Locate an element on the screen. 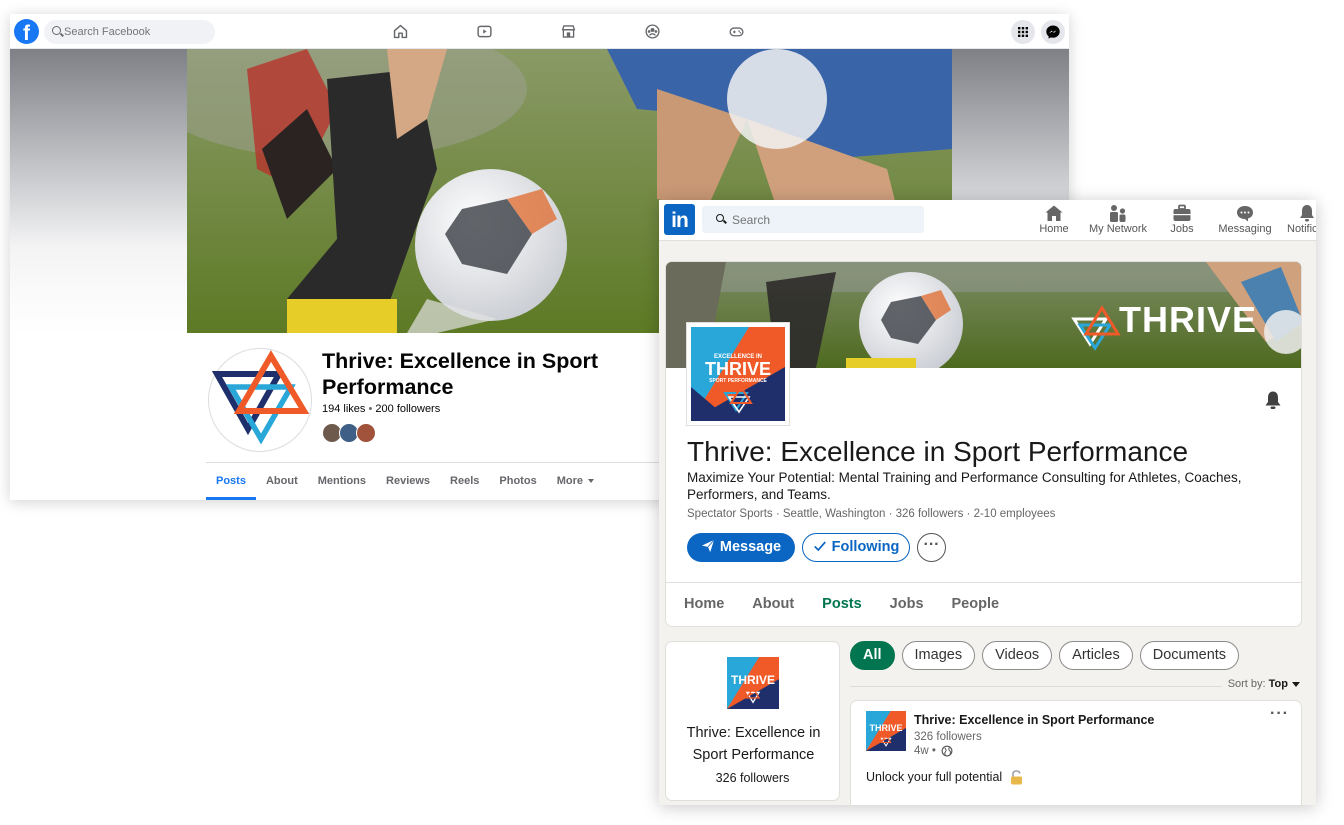 The height and width of the screenshot is (825, 1344). company-logo: EXCELLENCE IN THRIVE SPORT PERFORMANCE is located at coordinates (738, 374).